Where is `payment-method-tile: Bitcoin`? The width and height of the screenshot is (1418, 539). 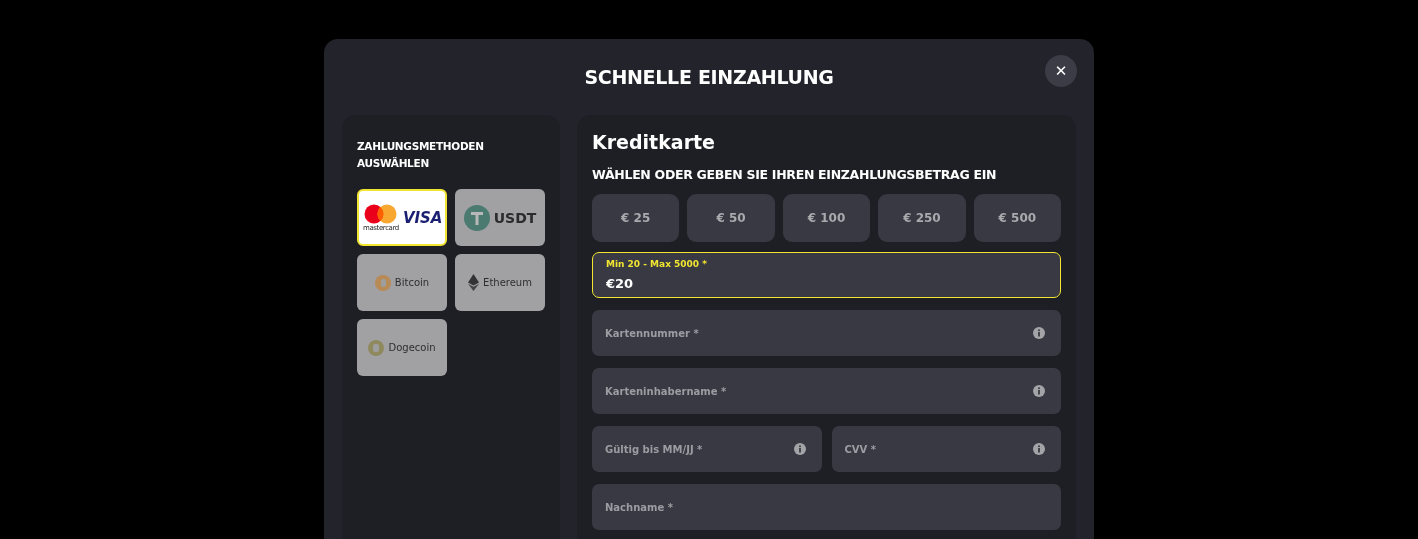
payment-method-tile: Bitcoin is located at coordinates (402, 282).